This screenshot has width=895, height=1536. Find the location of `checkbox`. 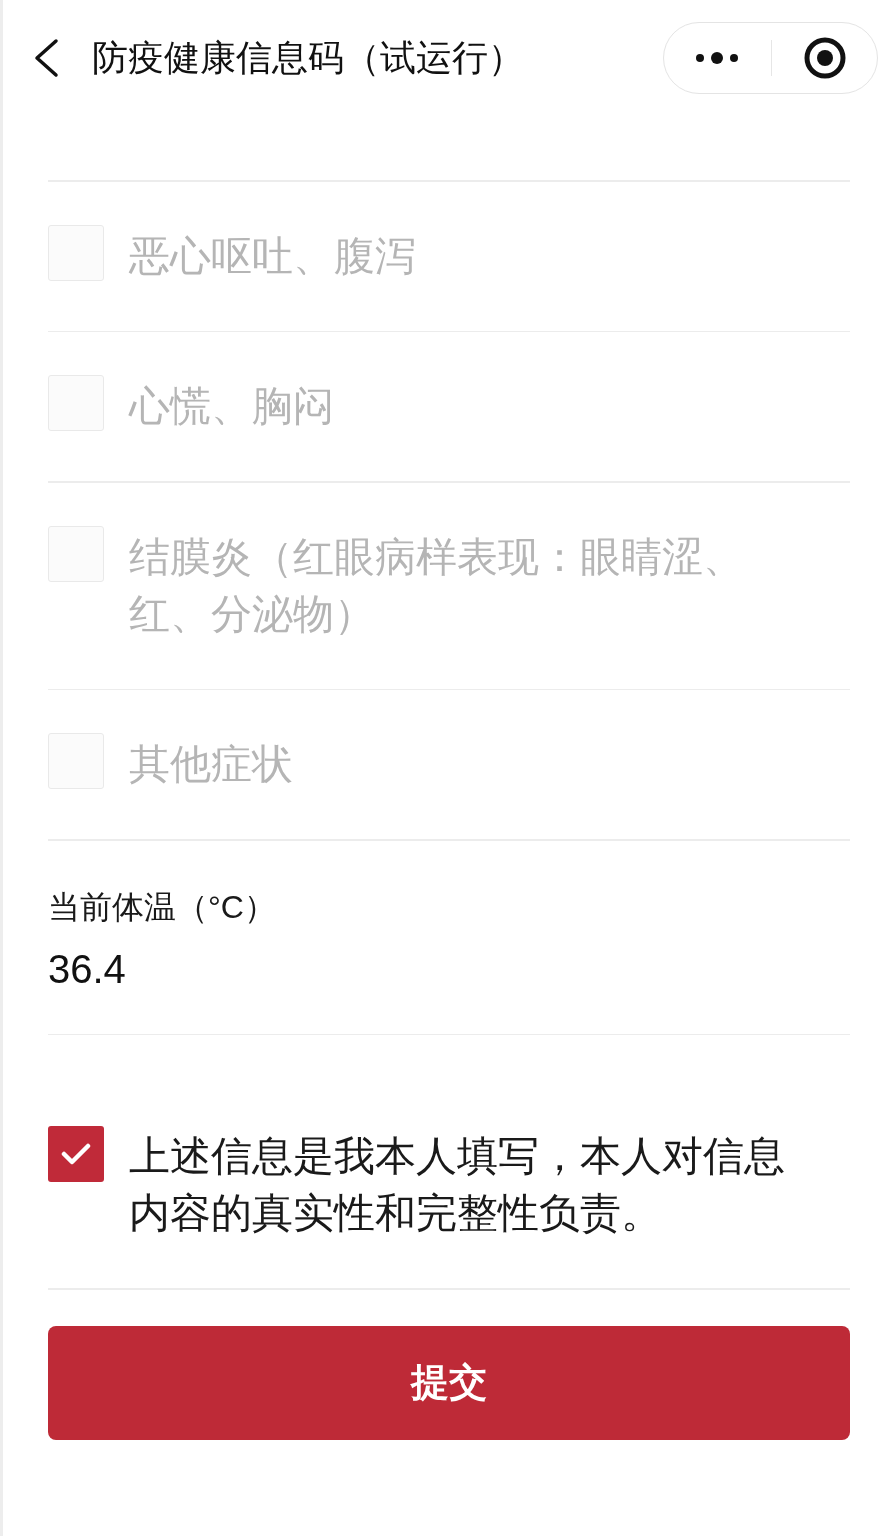

checkbox is located at coordinates (76, 1154).